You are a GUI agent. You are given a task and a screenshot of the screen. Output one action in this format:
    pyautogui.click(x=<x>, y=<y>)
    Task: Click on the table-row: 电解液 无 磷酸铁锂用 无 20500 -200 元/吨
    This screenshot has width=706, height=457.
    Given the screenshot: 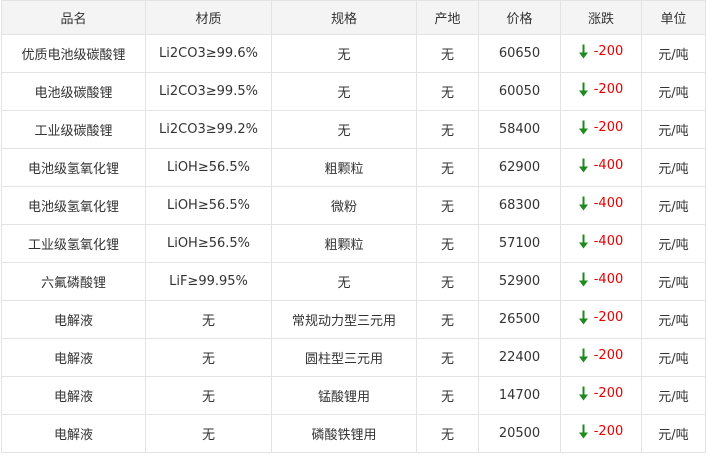 What is the action you would take?
    pyautogui.click(x=353, y=433)
    